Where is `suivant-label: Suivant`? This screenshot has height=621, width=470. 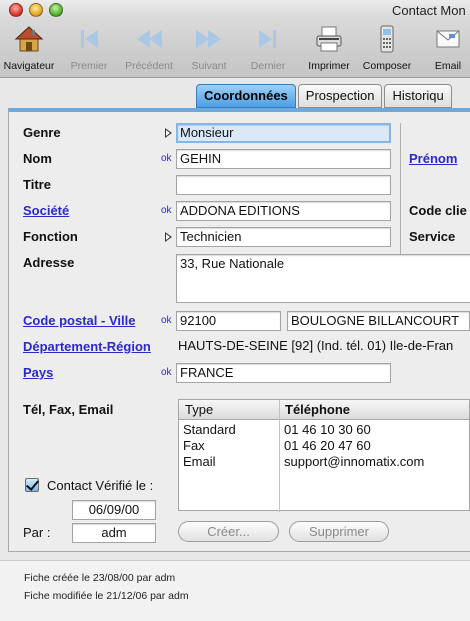 suivant-label: Suivant is located at coordinates (209, 66).